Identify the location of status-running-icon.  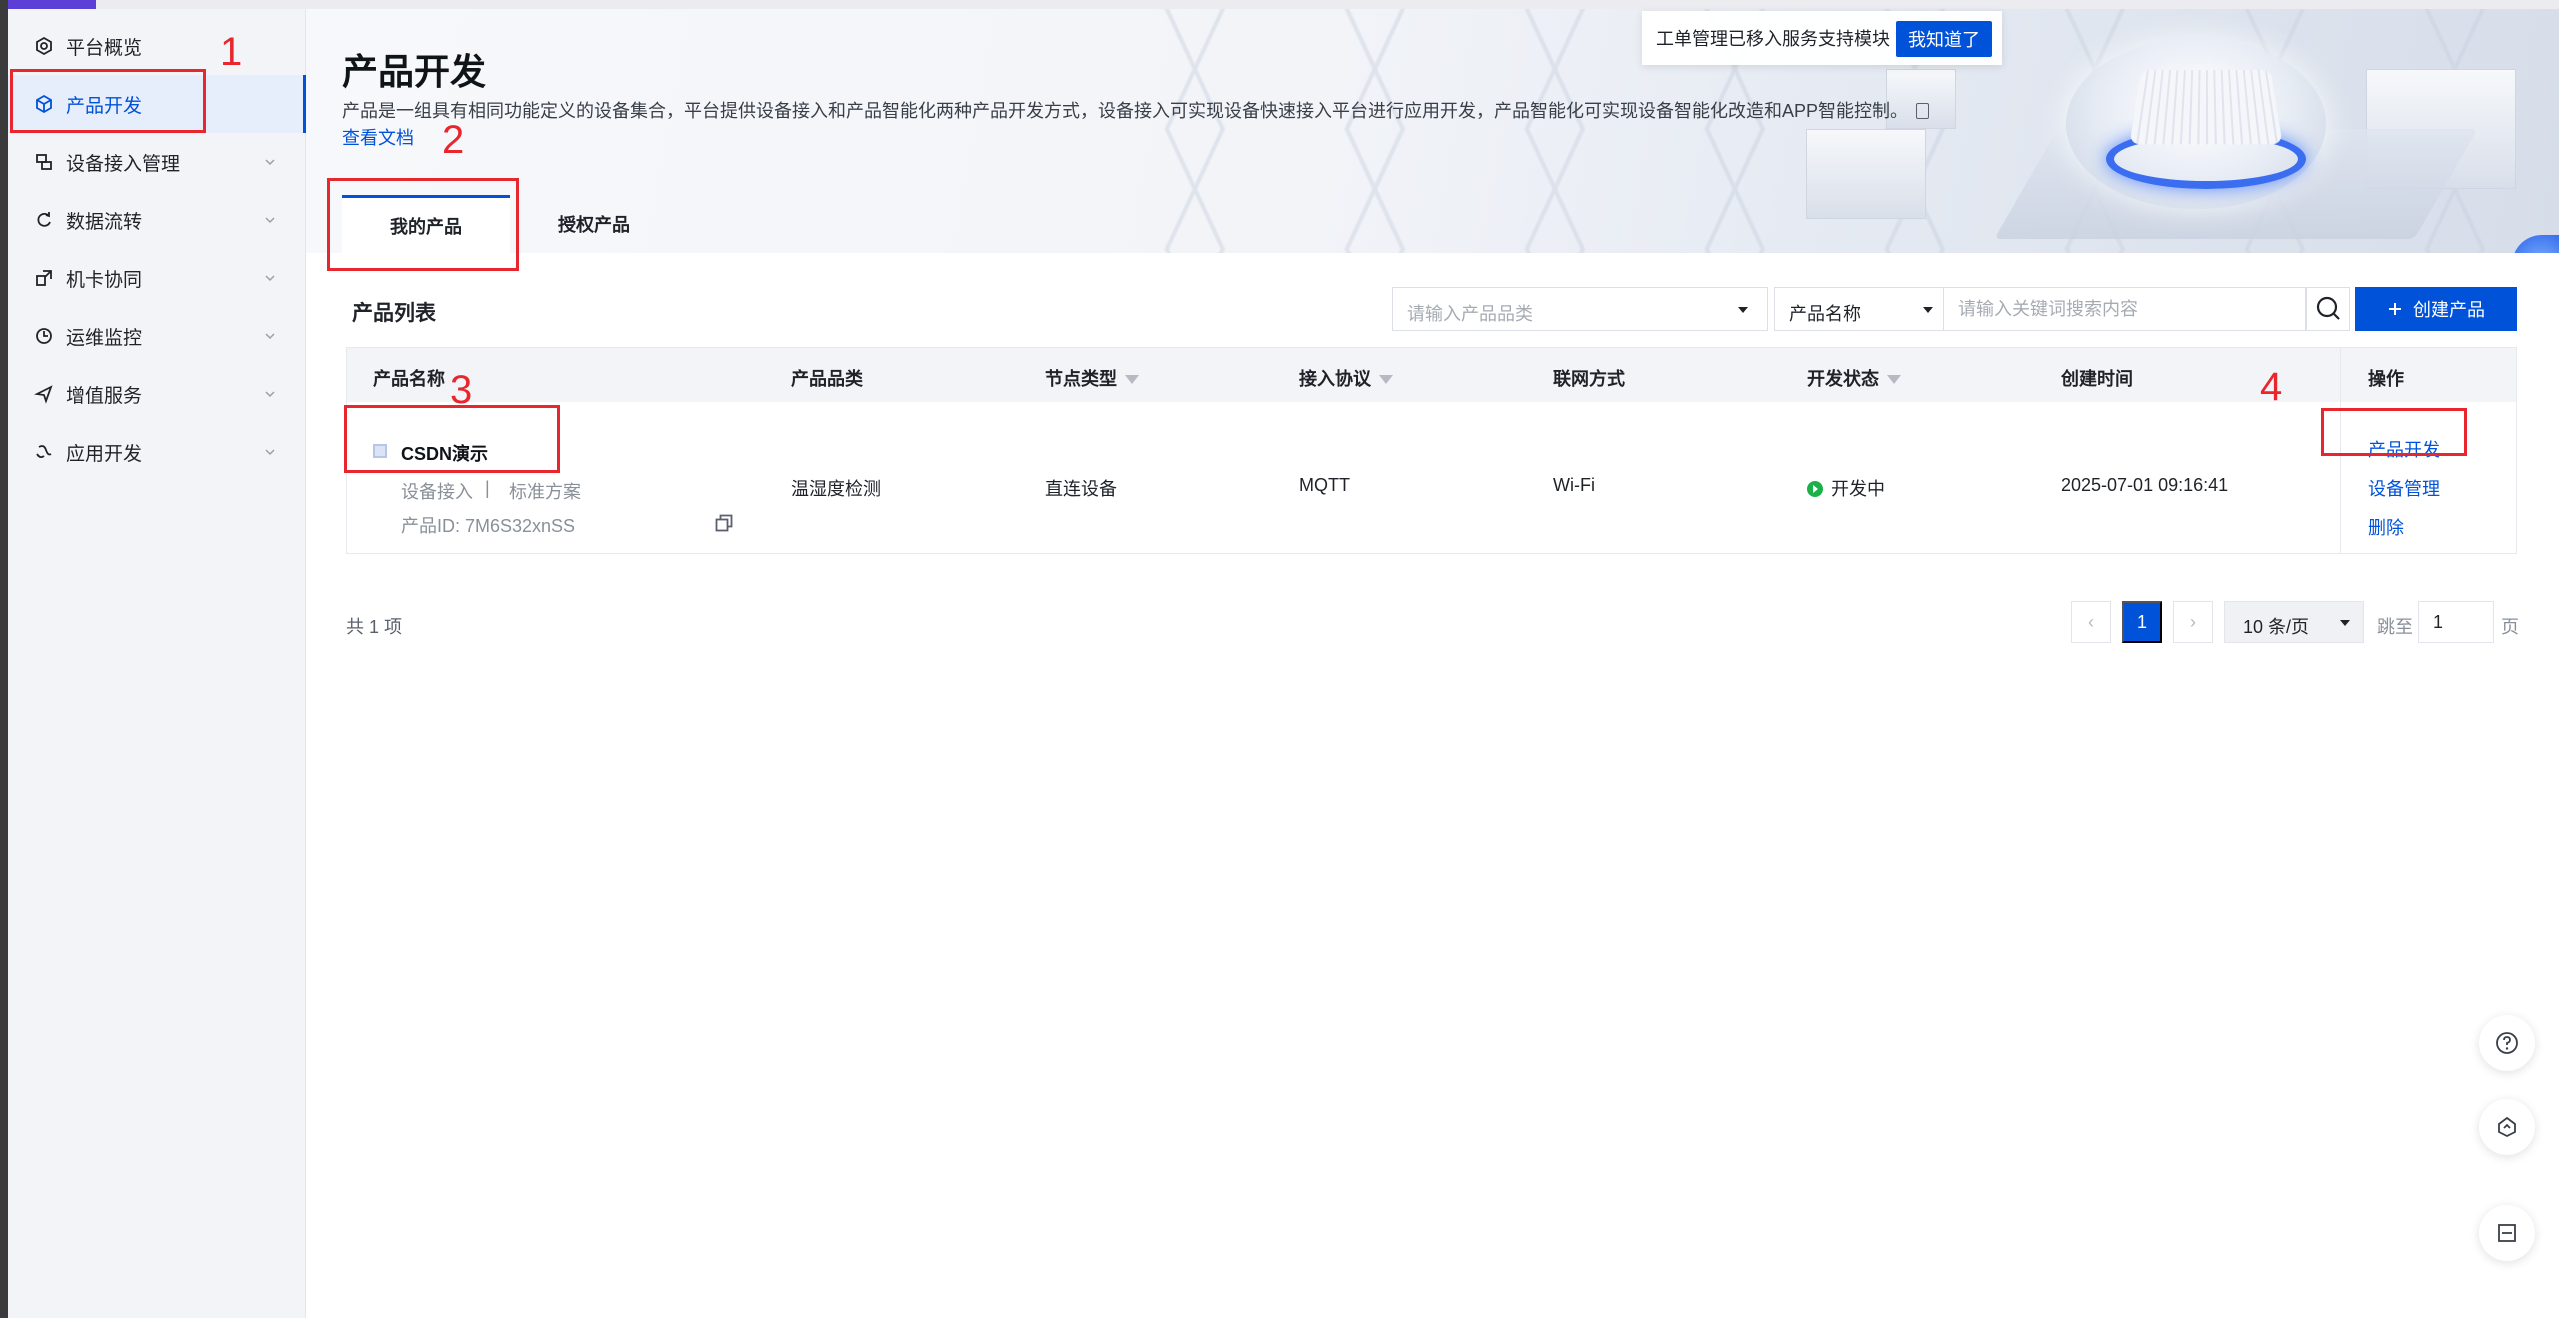
(1815, 489).